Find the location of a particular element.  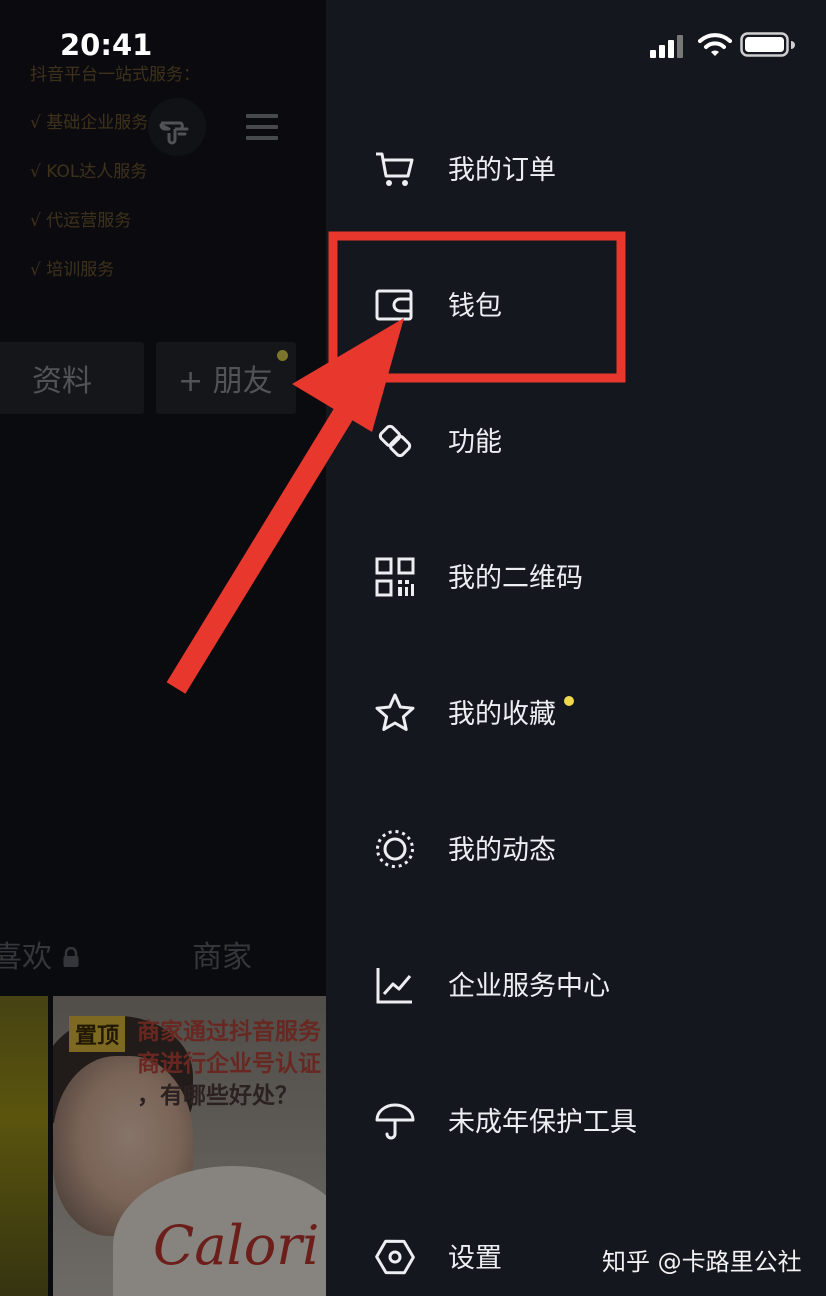

function-icon is located at coordinates (395, 441).